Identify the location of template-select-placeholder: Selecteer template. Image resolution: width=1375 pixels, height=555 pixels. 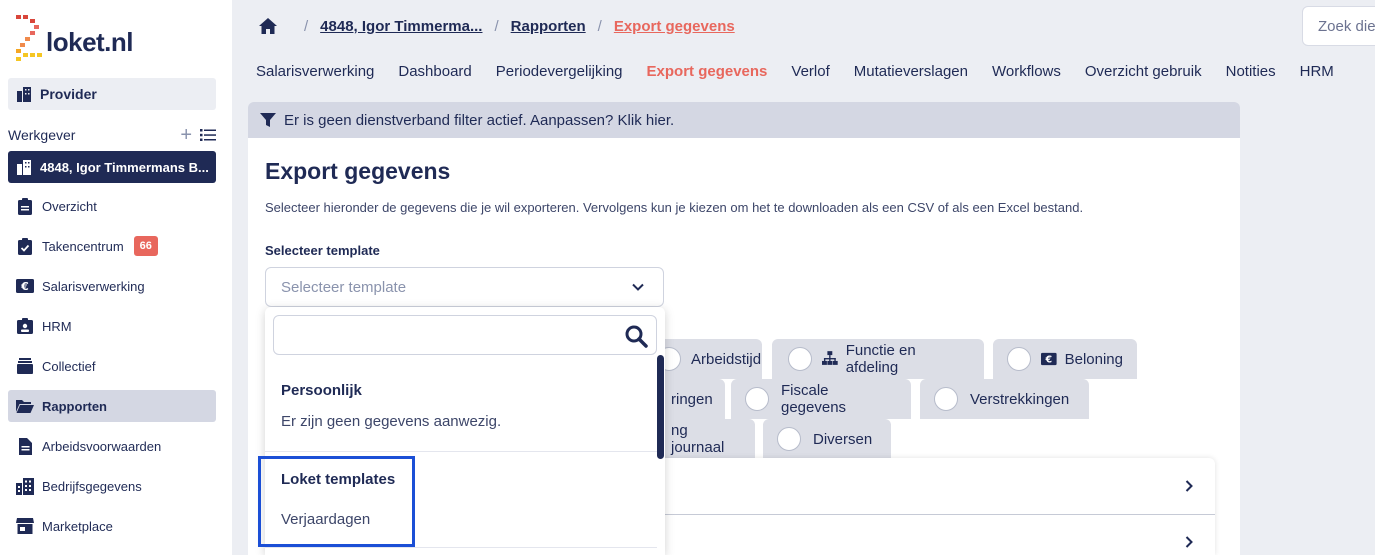
(344, 287).